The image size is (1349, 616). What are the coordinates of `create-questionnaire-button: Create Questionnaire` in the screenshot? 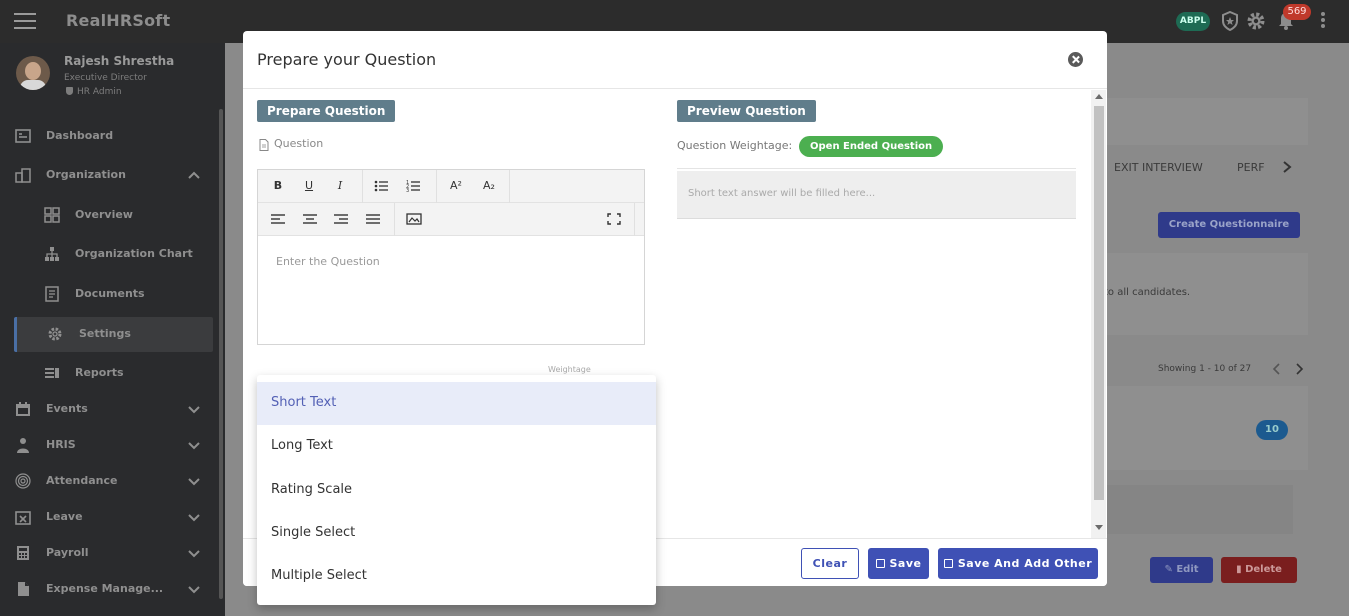 It's located at (1229, 225).